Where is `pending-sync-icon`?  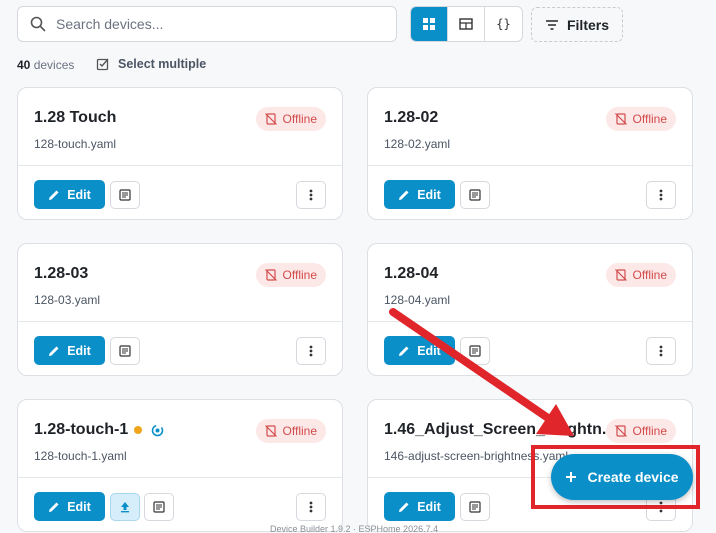
pending-sync-icon is located at coordinates (157, 430).